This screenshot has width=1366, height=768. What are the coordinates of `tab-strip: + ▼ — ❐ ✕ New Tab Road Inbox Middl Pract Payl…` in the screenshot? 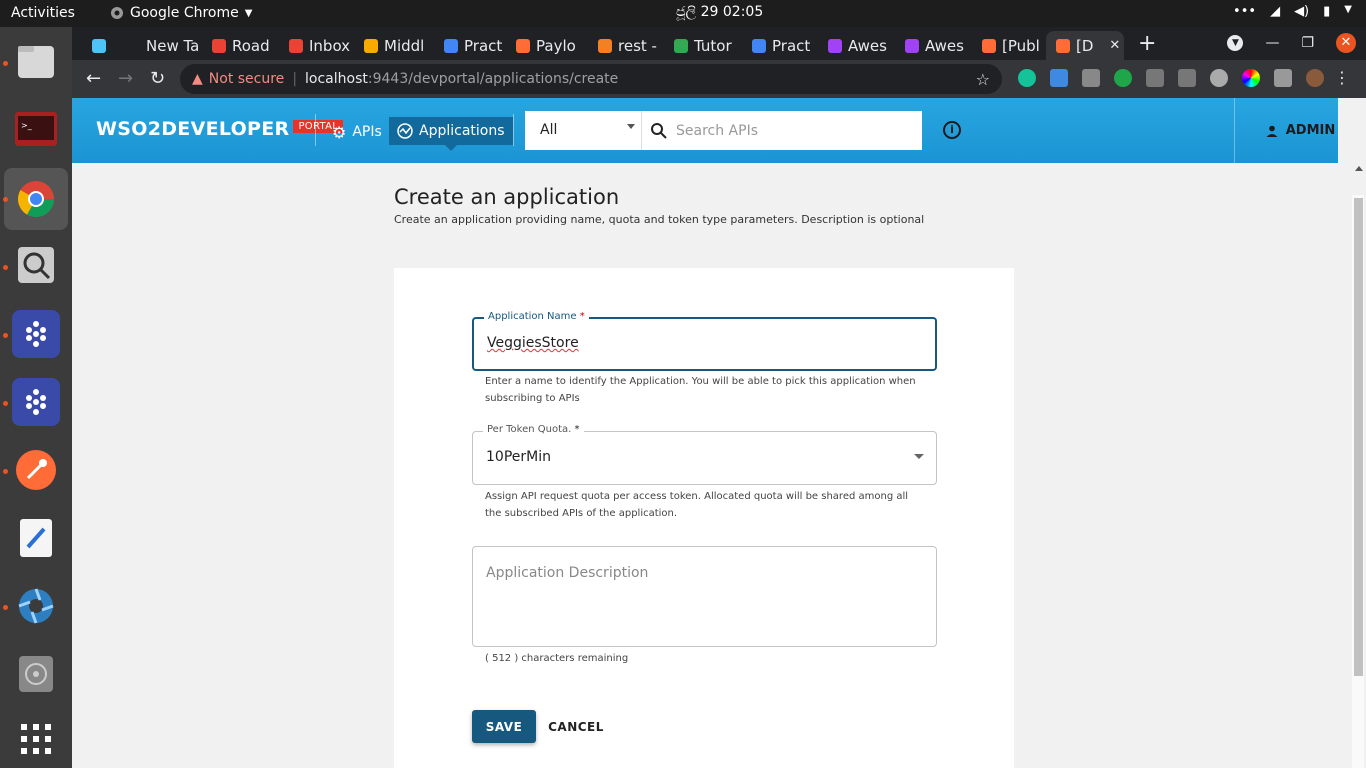 It's located at (719, 43).